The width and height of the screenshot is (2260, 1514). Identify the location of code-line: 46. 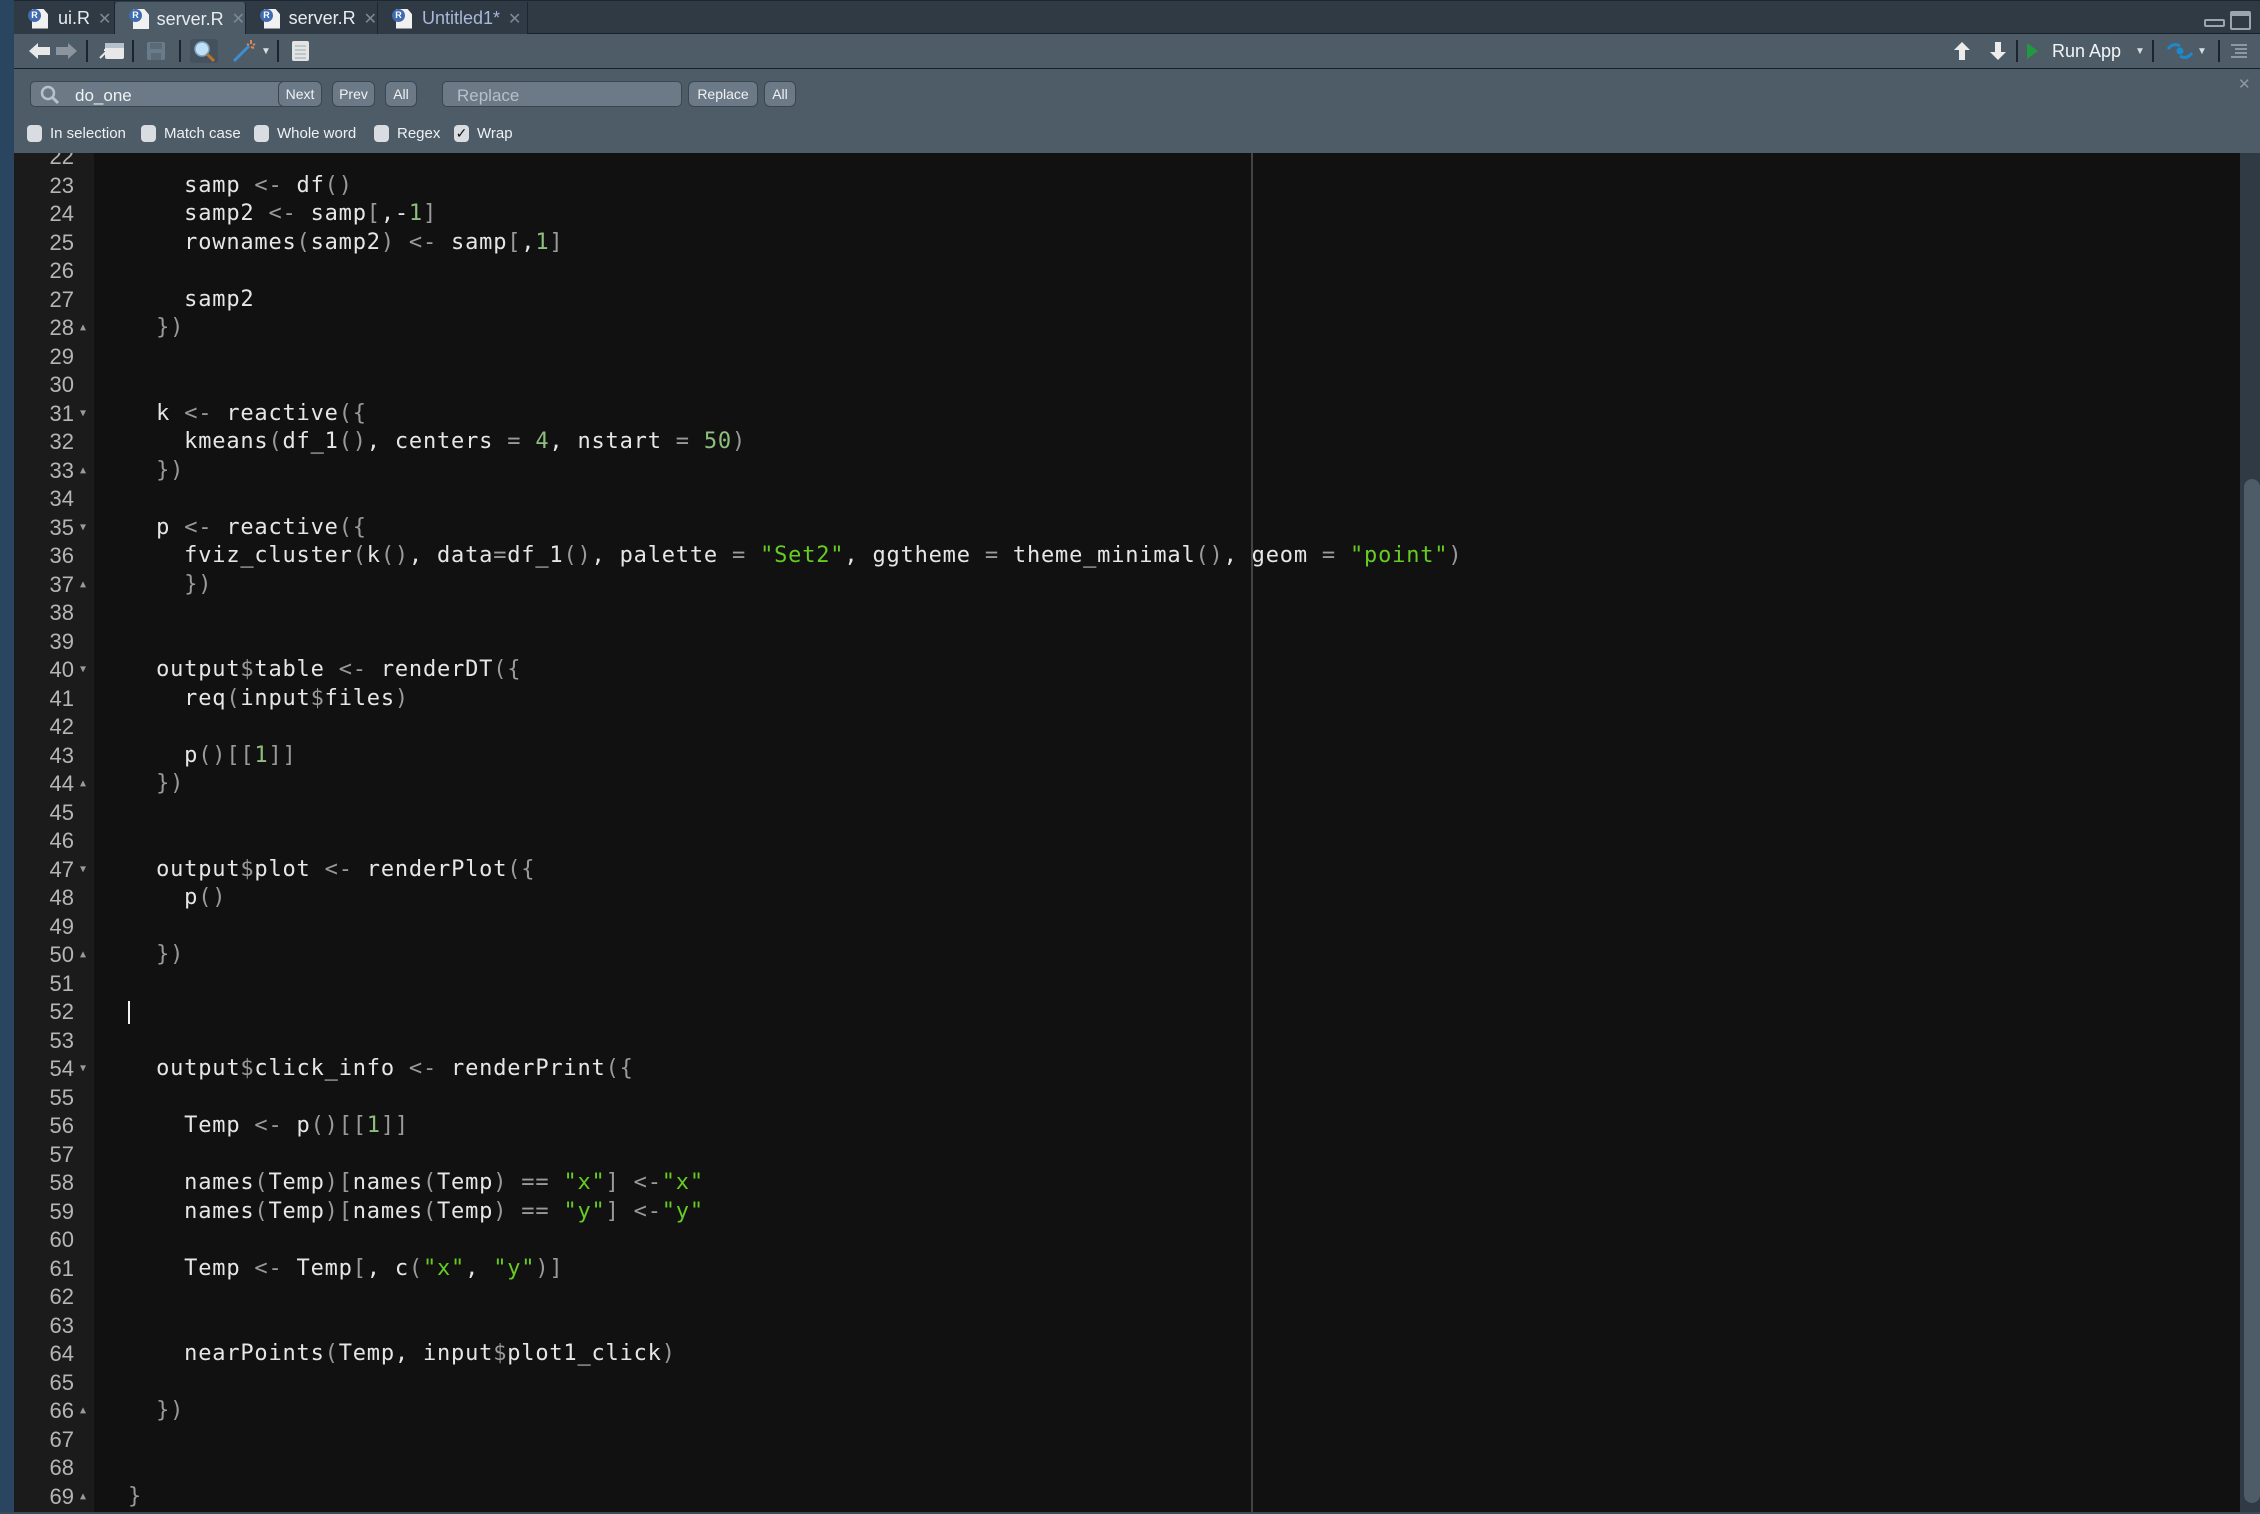
(1127, 841).